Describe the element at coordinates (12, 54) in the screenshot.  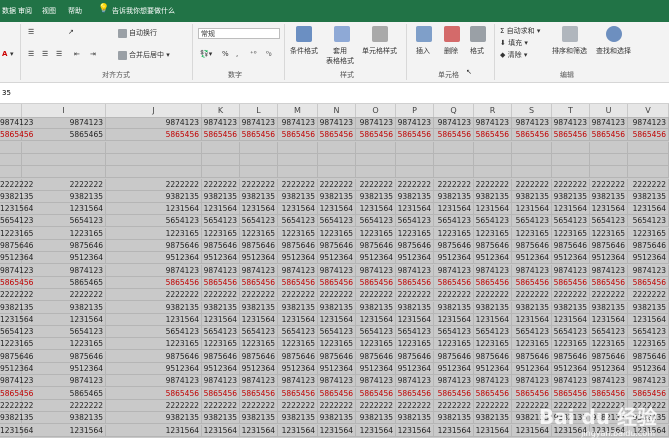
I see `font-dropdown-icon: ▾` at that location.